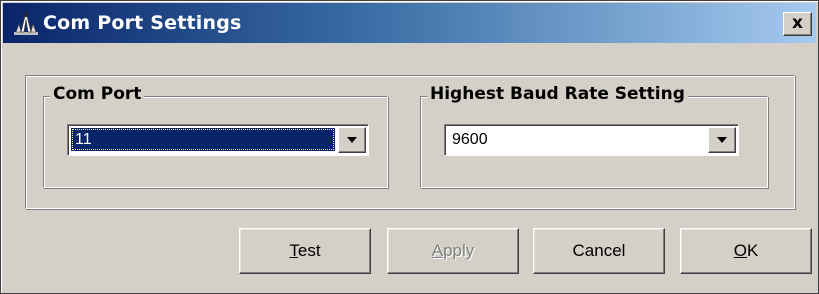 The width and height of the screenshot is (819, 294). I want to click on ok-button: OK, so click(746, 251).